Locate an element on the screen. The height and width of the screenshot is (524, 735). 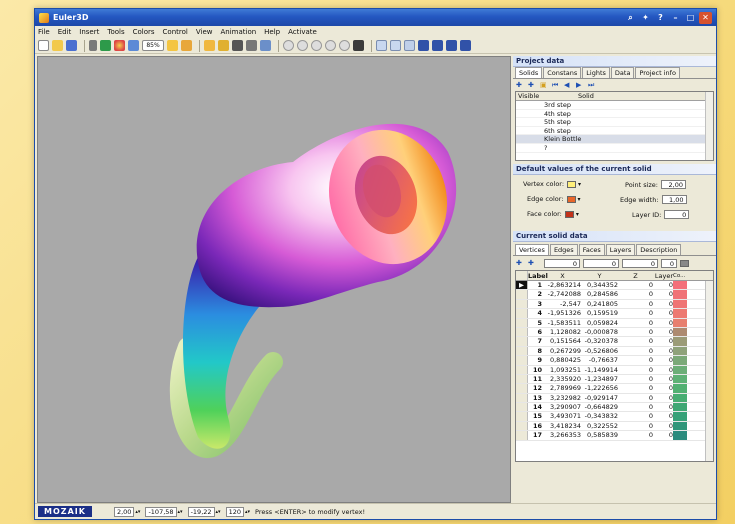
table-row: 4 -1,951326 0,159519 0 0 is located at coordinates (614, 314).